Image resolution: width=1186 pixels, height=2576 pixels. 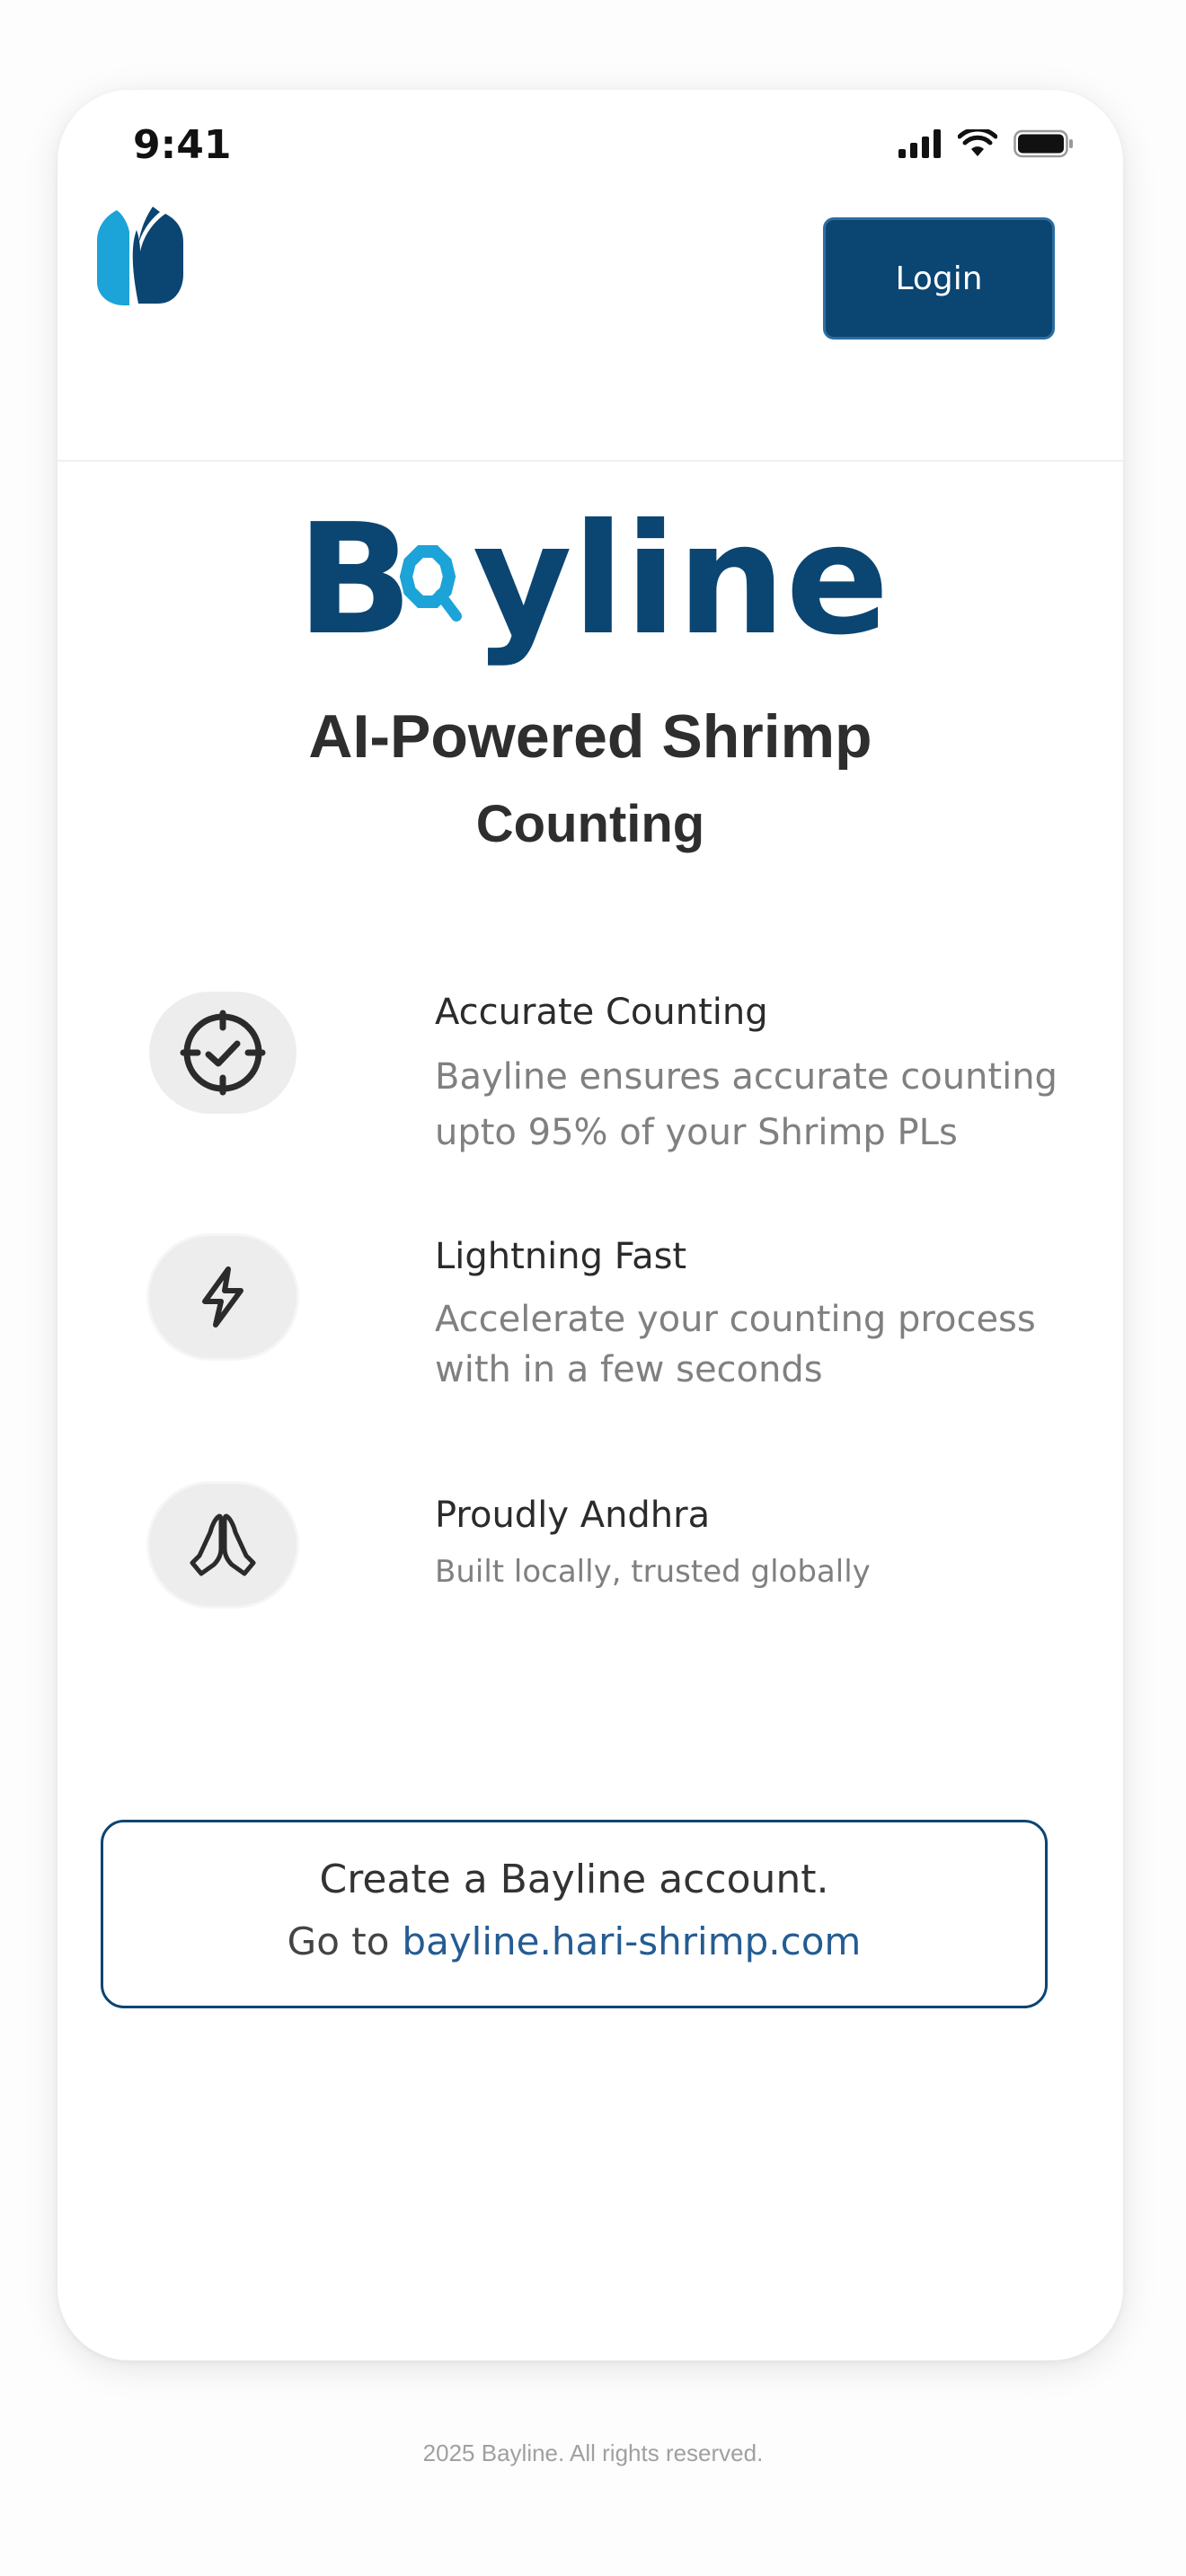 I want to click on svg-text: B, so click(x=354, y=587).